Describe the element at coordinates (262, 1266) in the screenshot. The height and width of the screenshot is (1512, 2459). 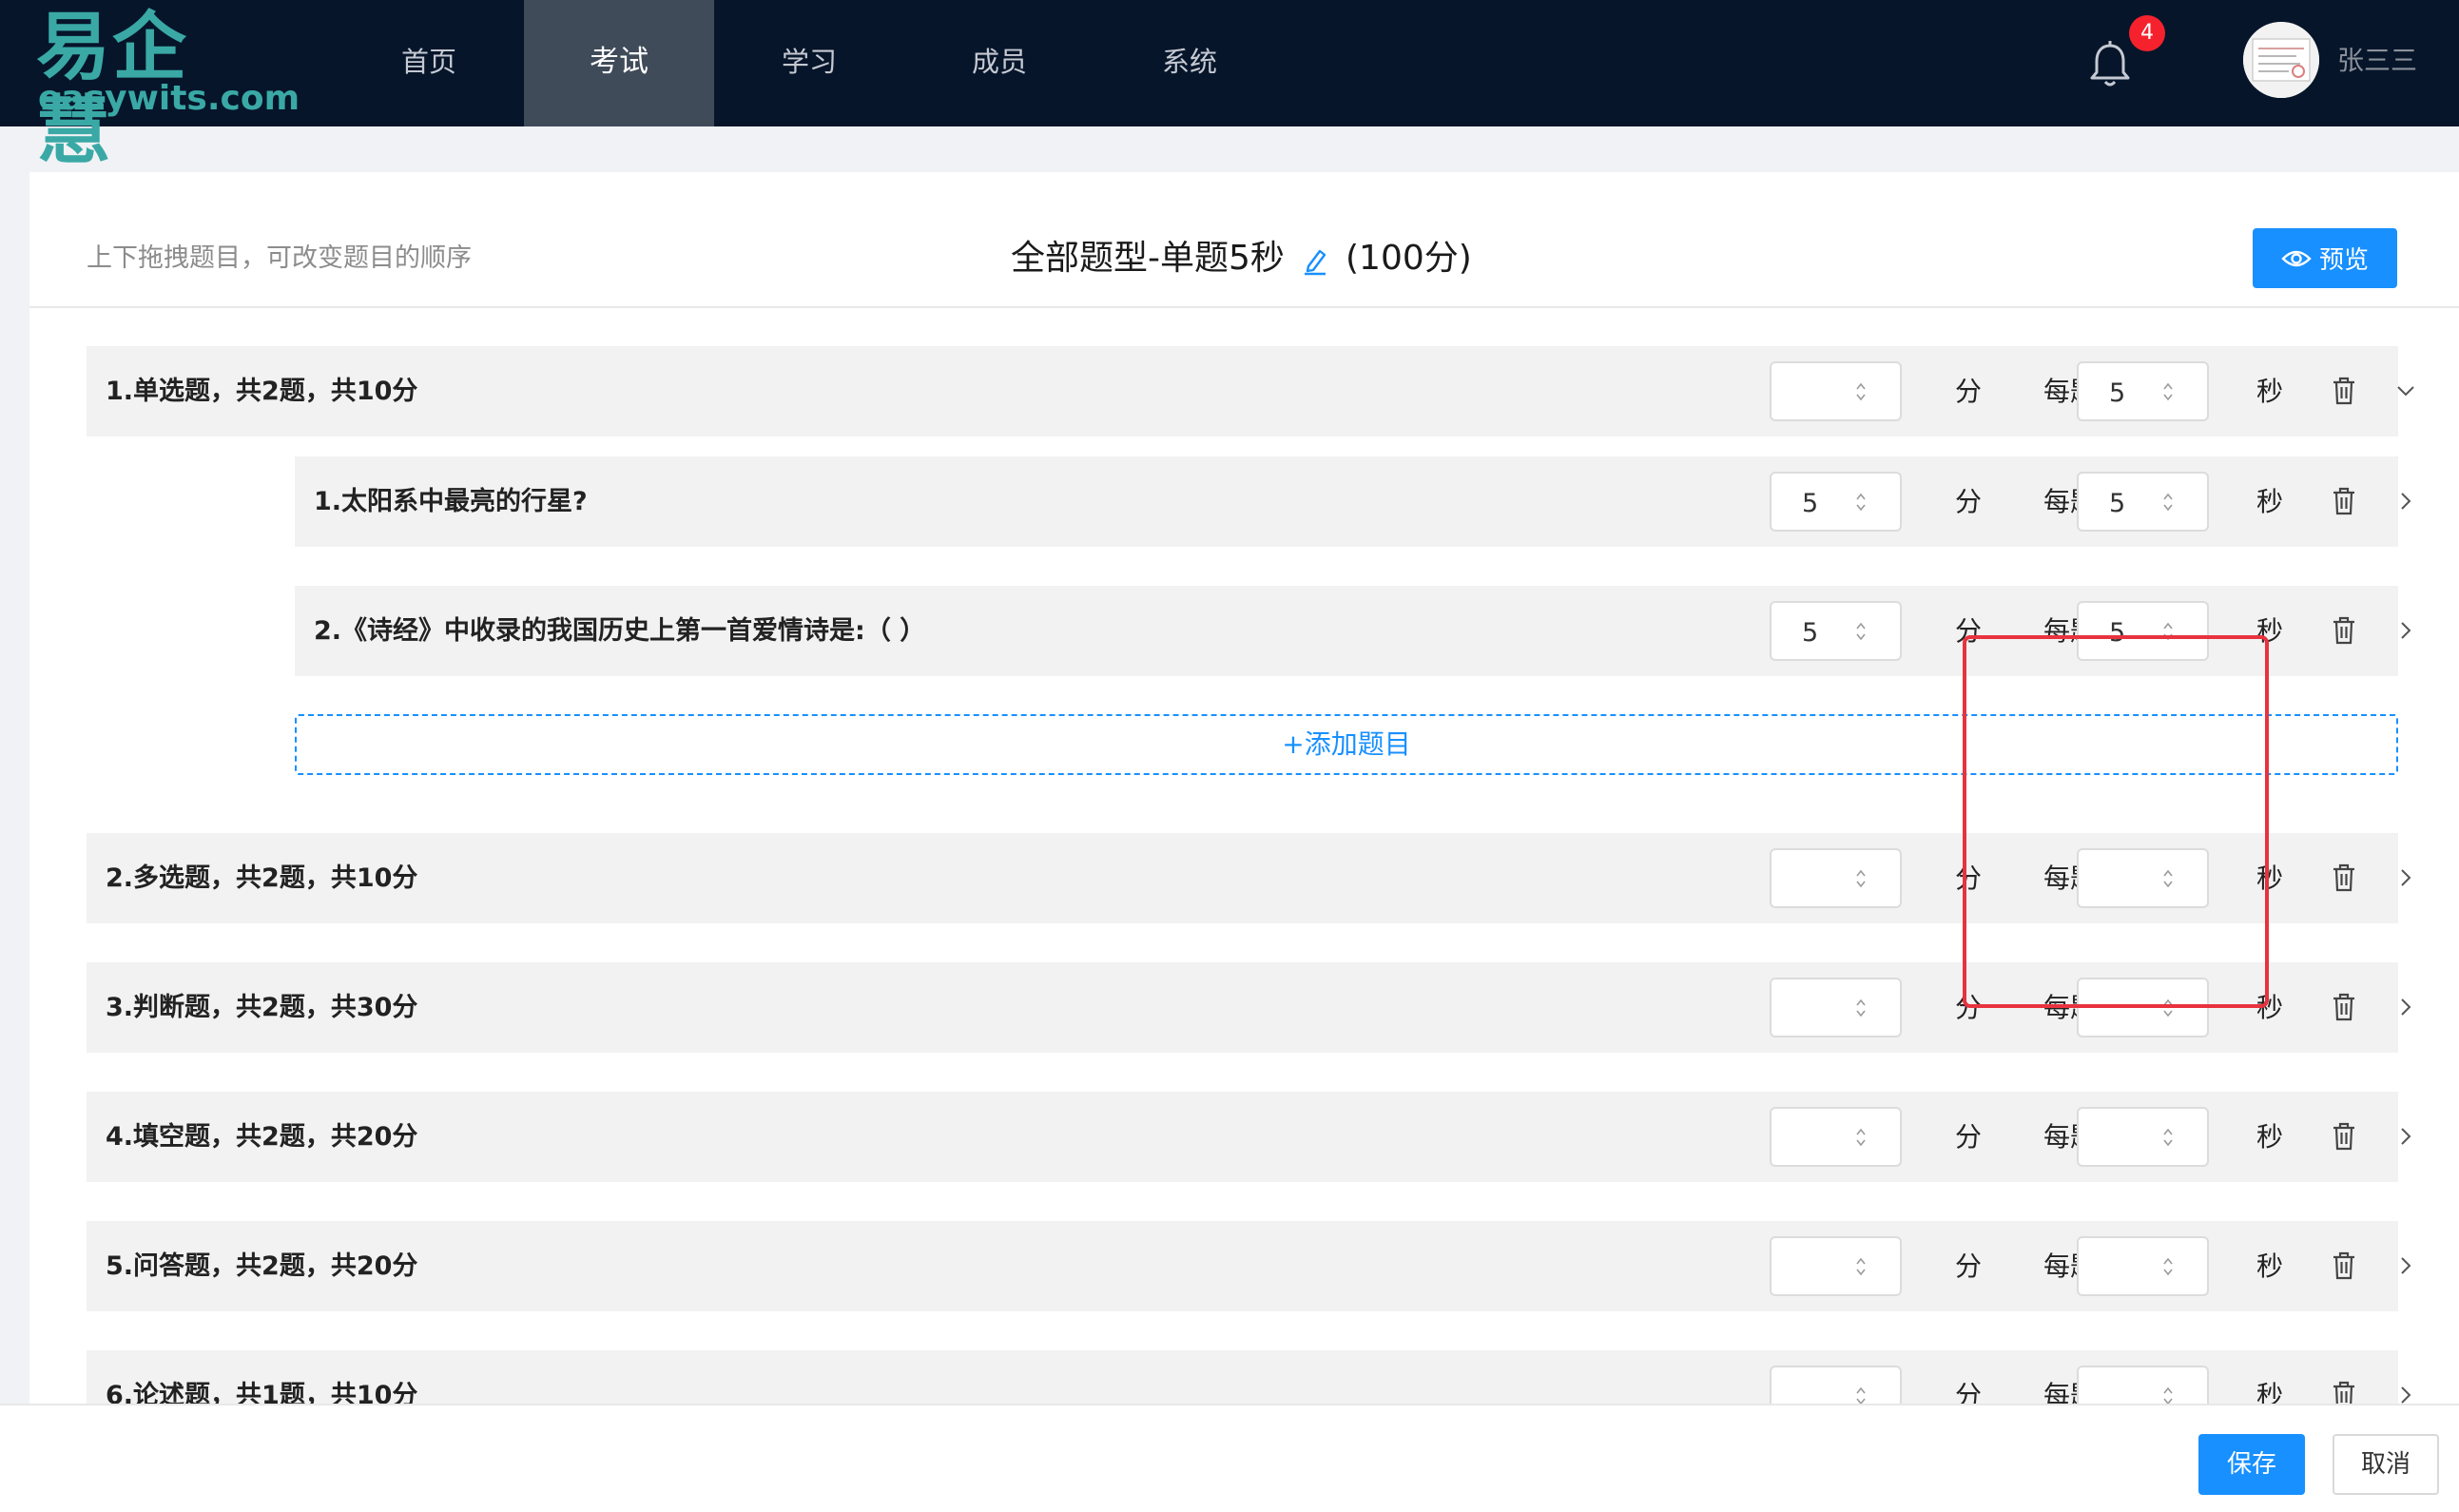
I see `section-label: 5.问答题，共2题，共20分` at that location.